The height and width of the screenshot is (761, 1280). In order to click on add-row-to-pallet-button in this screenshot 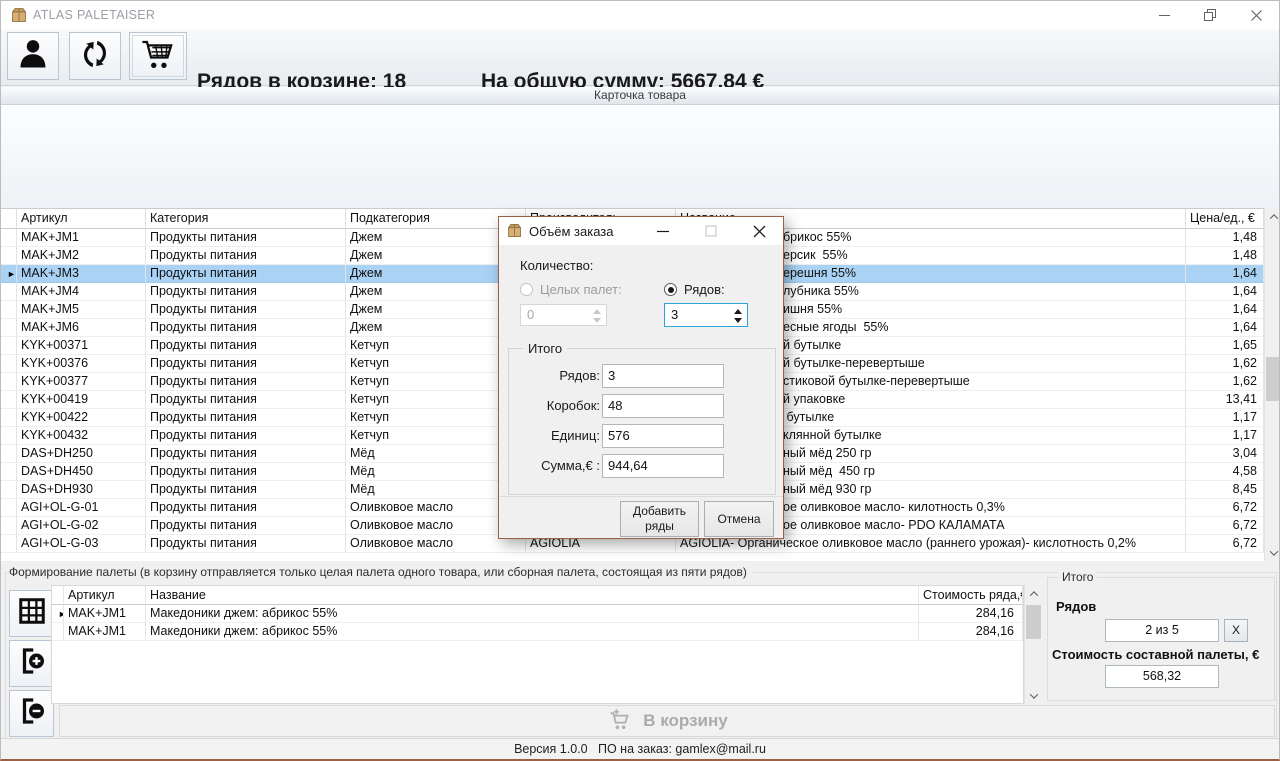, I will do `click(31, 663)`.